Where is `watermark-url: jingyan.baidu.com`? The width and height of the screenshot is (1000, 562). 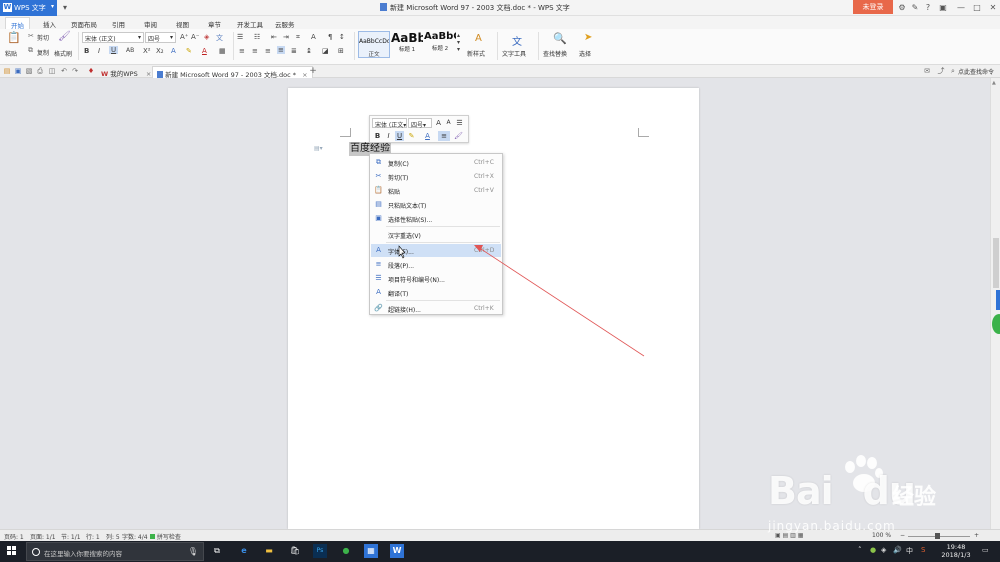 watermark-url: jingyan.baidu.com is located at coordinates (832, 526).